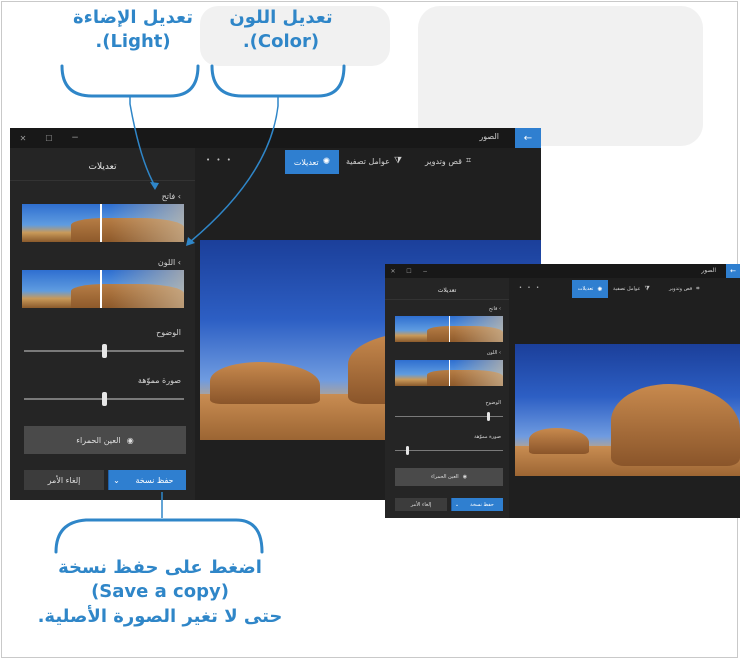 The height and width of the screenshot is (661, 741). What do you see at coordinates (133, 30) in the screenshot?
I see `light-callout: تعديل الإضاءة (Light).` at bounding box center [133, 30].